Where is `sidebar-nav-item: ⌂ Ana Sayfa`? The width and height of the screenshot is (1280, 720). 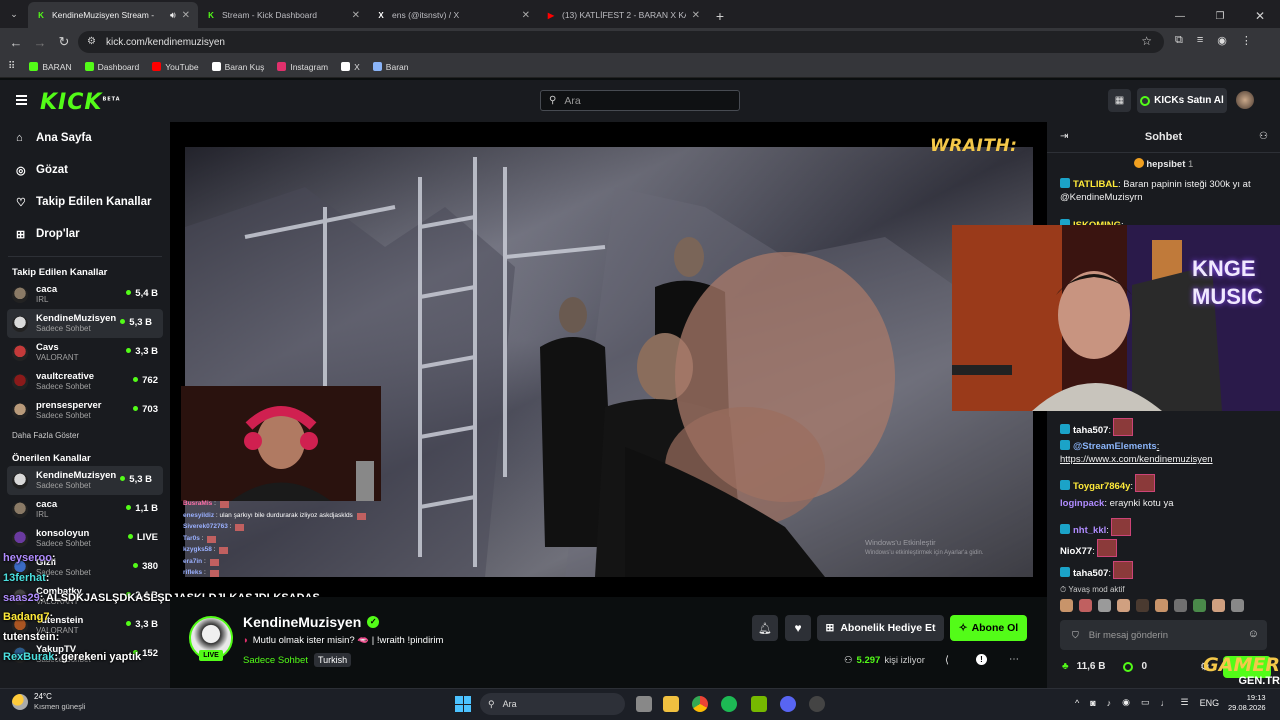 sidebar-nav-item: ⌂ Ana Sayfa is located at coordinates (85, 138).